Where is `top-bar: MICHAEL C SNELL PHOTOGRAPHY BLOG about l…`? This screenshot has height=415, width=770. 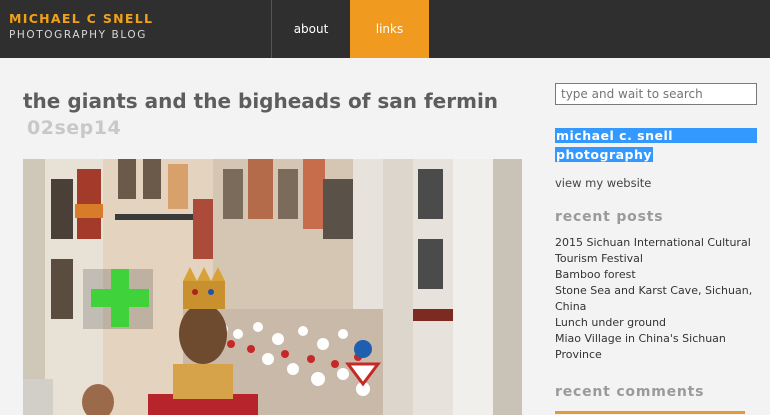 top-bar: MICHAEL C SNELL PHOTOGRAPHY BLOG about l… is located at coordinates (385, 29).